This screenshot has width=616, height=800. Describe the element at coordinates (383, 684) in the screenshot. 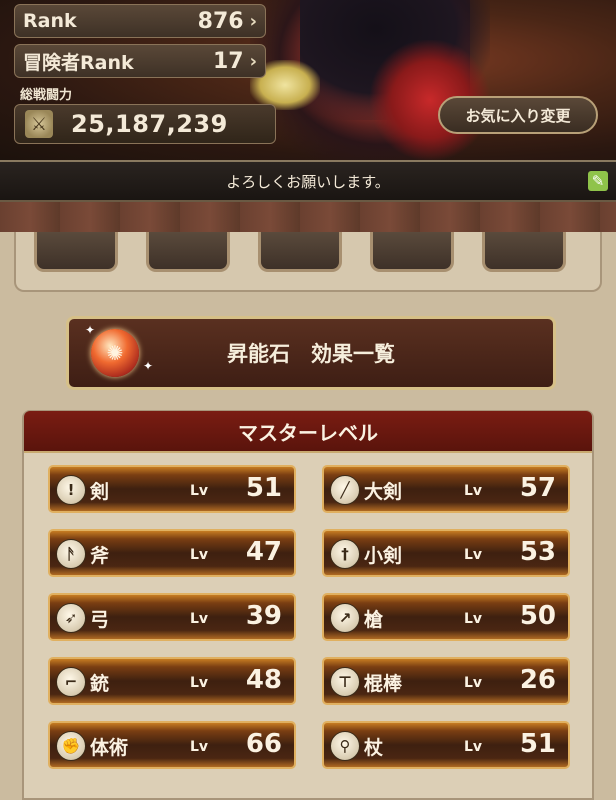

I see `weapon-name: 棍棒` at that location.